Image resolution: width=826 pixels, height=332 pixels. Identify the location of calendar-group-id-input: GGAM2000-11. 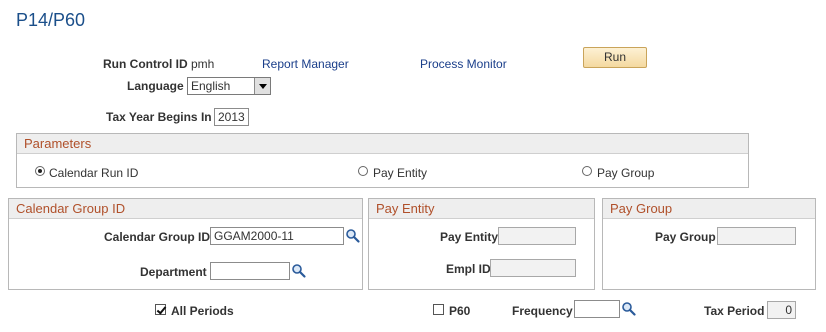
(277, 236).